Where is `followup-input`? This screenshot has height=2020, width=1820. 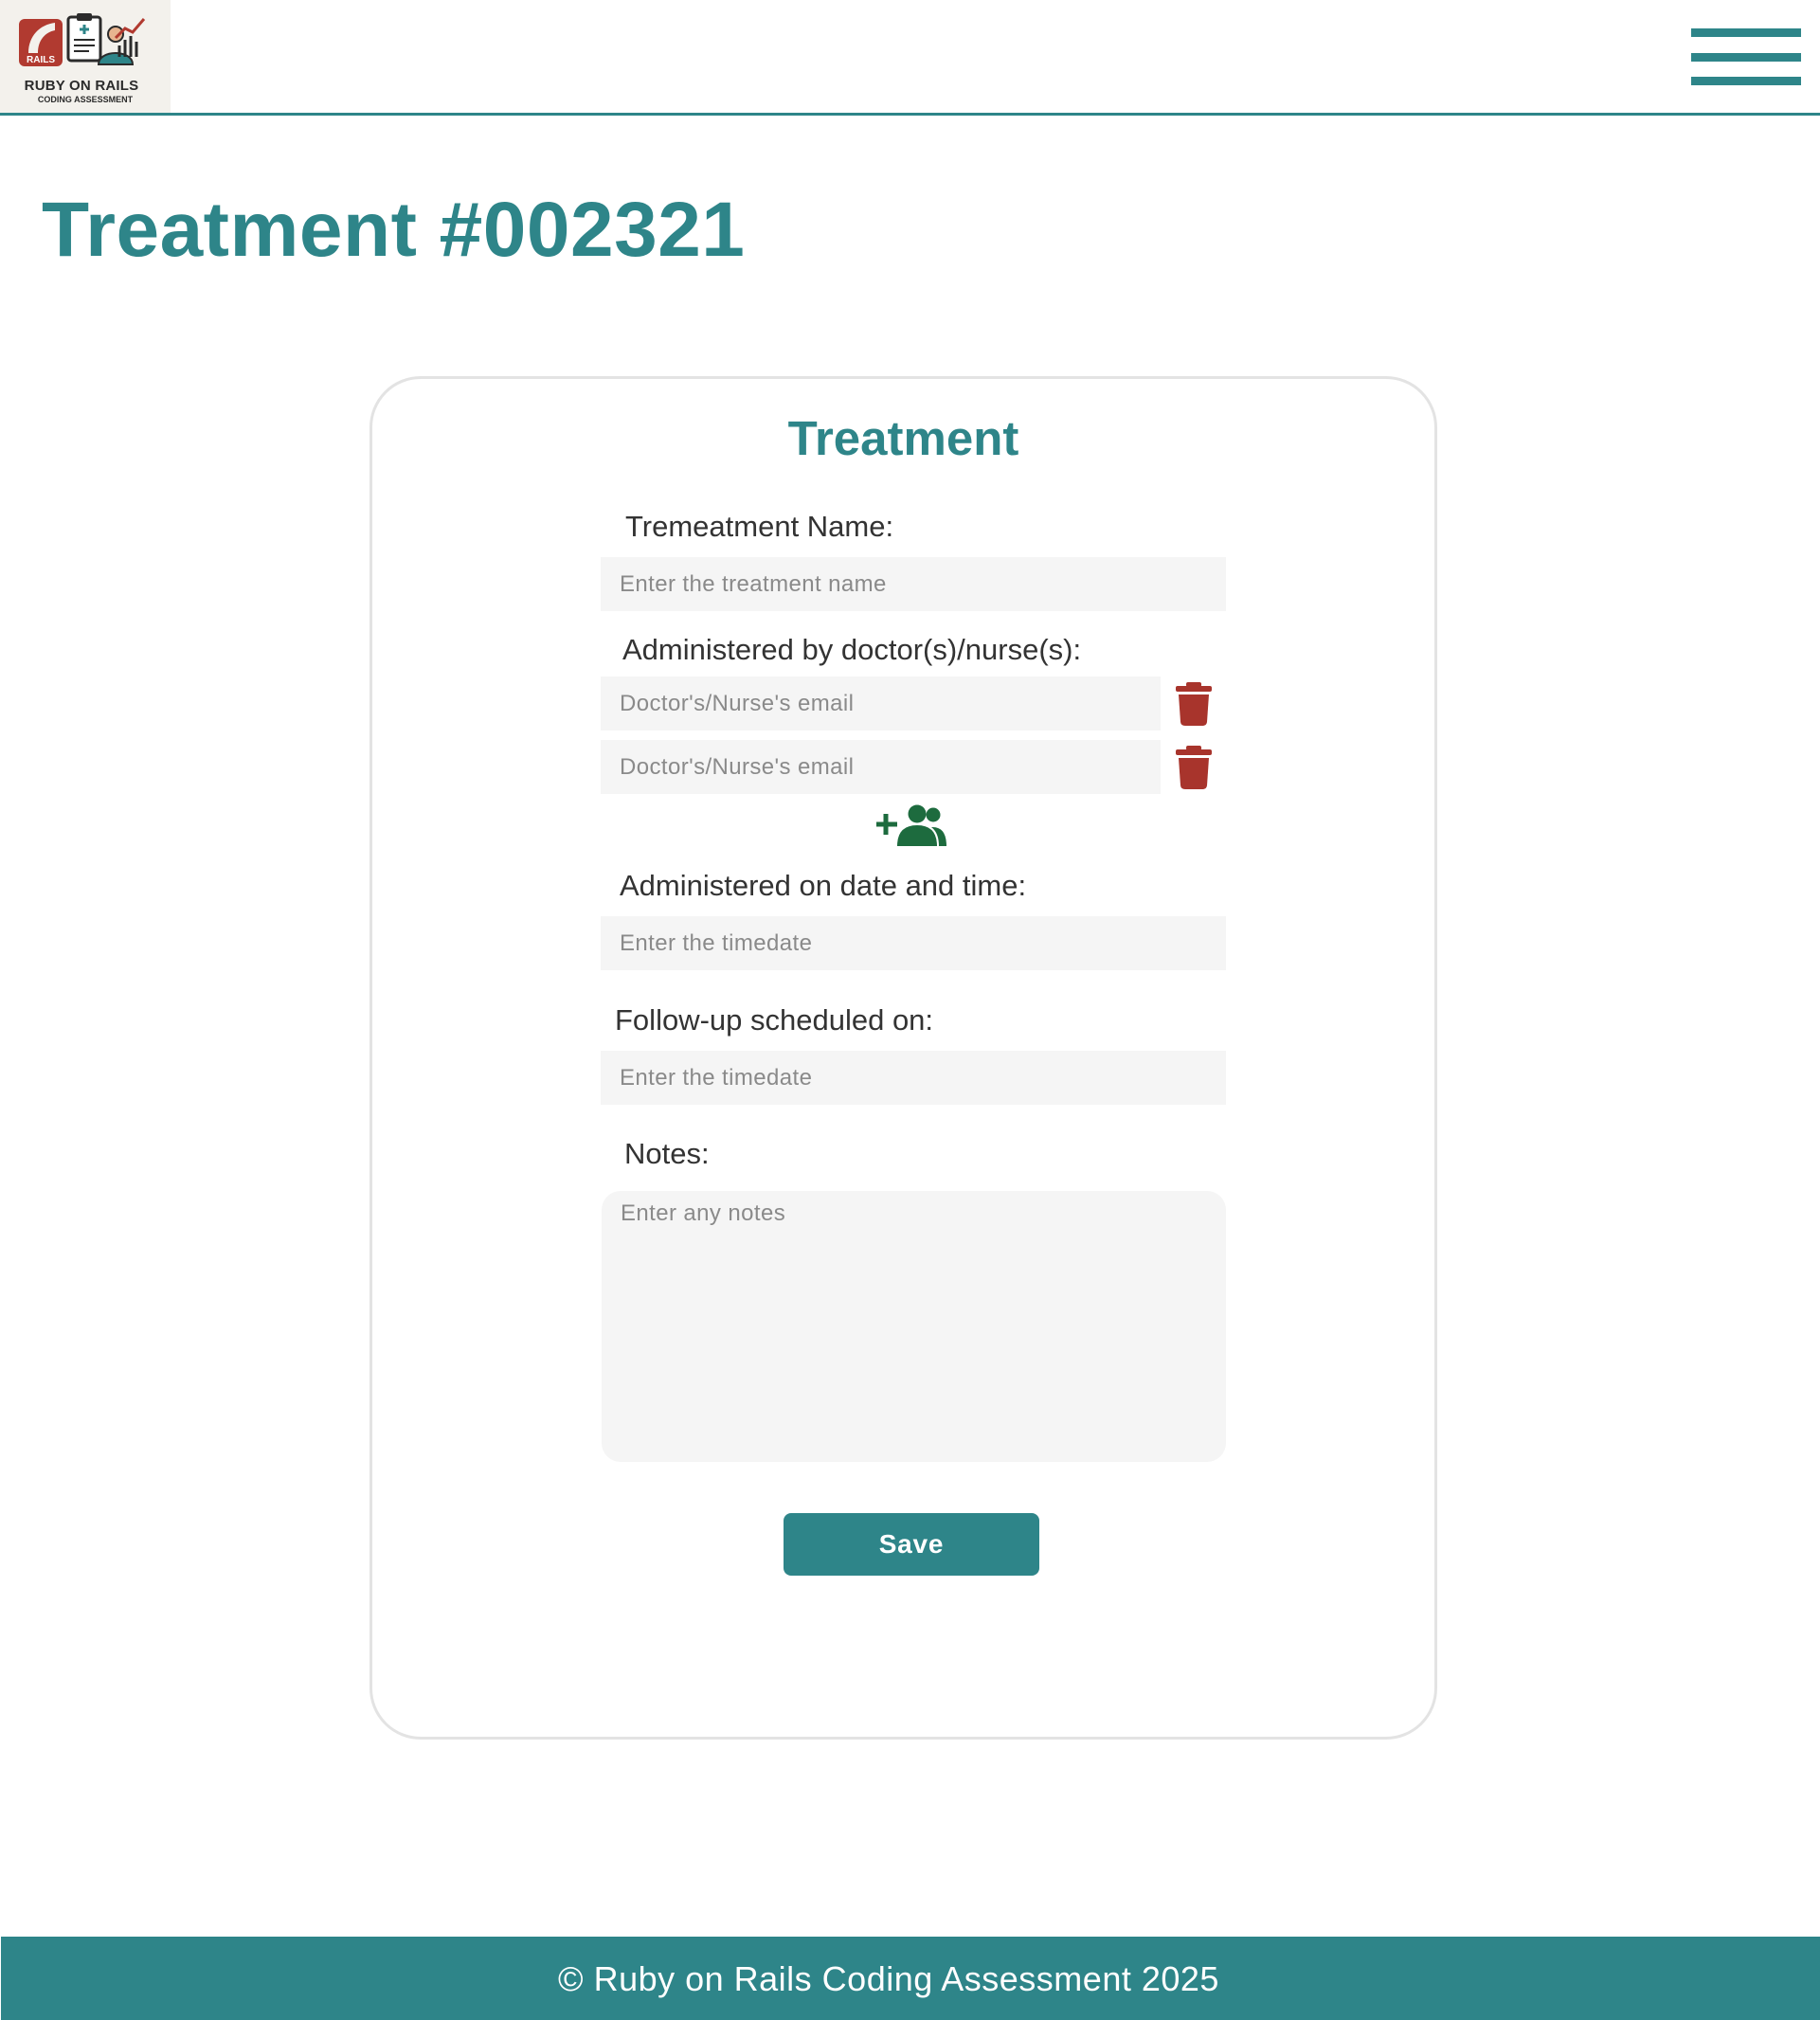
followup-input is located at coordinates (913, 1078).